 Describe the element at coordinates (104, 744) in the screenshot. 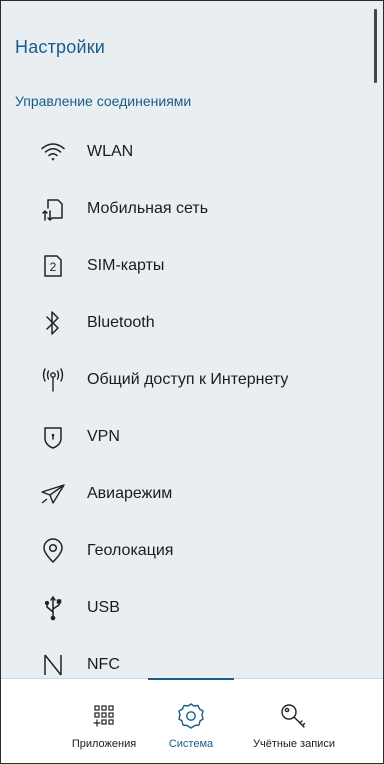

I see `tab-label: Приложения` at that location.